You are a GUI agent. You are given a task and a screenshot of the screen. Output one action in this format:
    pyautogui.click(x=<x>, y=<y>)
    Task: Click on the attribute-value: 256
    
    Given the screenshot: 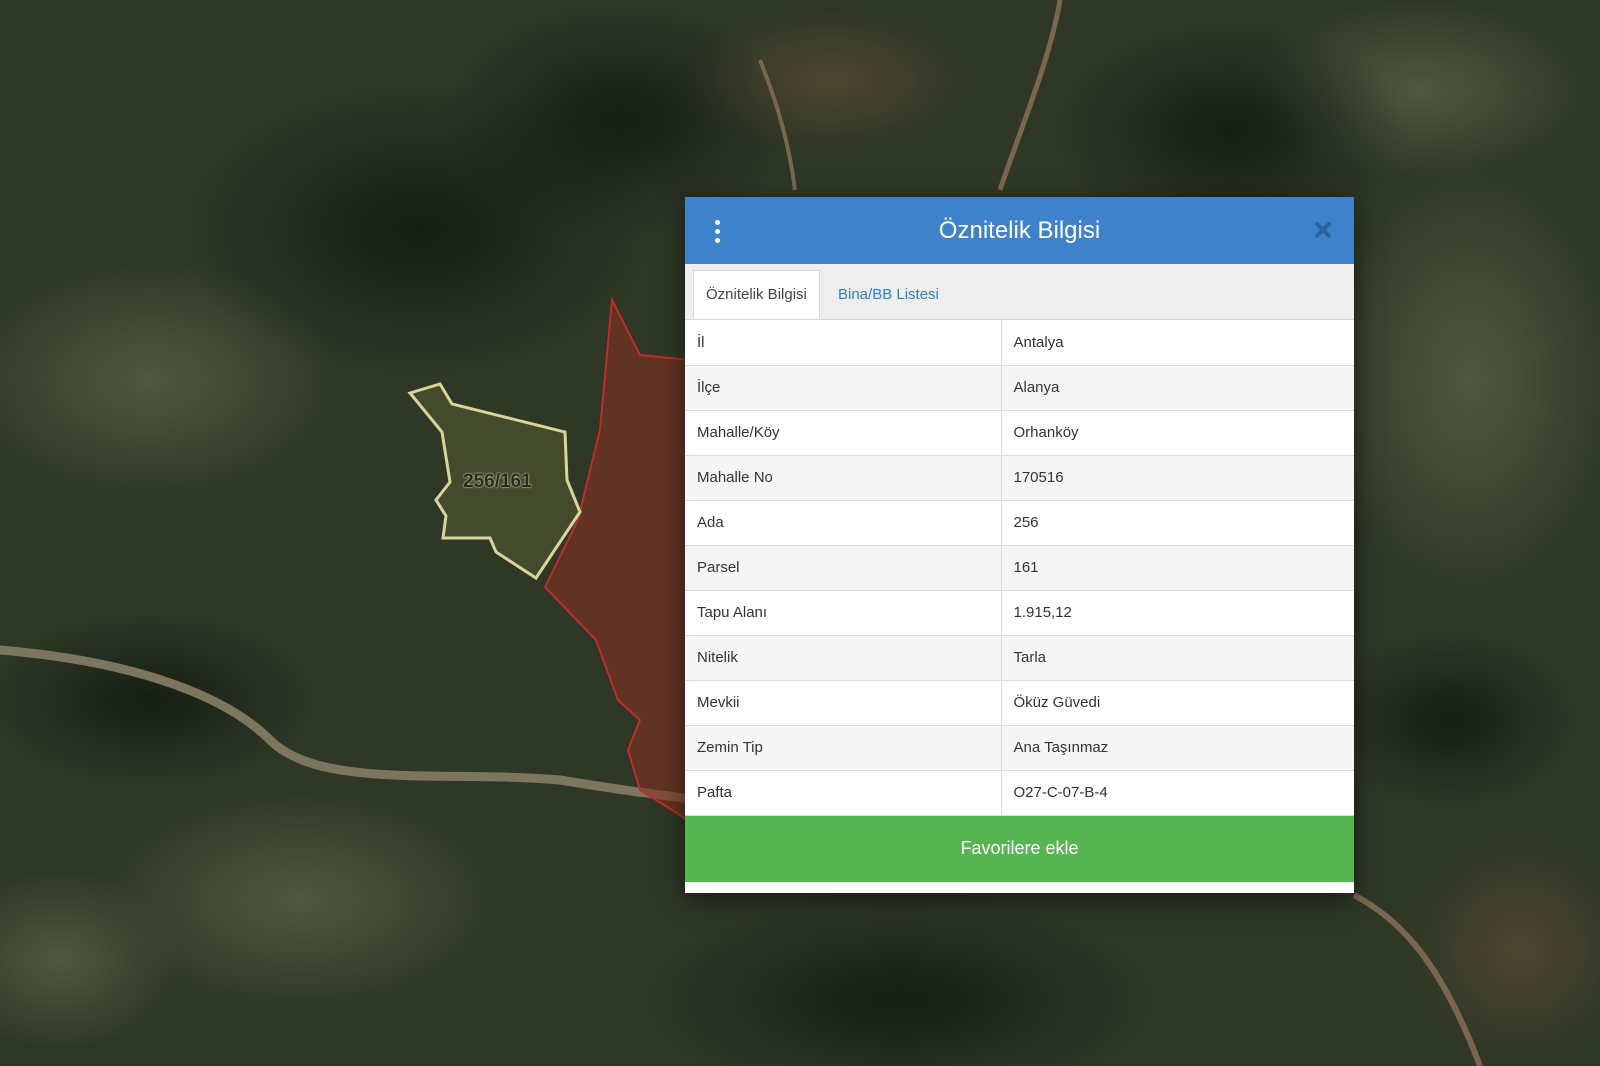 What is the action you would take?
    pyautogui.click(x=1177, y=523)
    